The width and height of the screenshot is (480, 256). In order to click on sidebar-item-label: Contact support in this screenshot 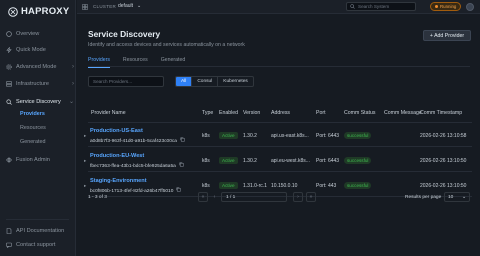, I will do `click(36, 244)`.